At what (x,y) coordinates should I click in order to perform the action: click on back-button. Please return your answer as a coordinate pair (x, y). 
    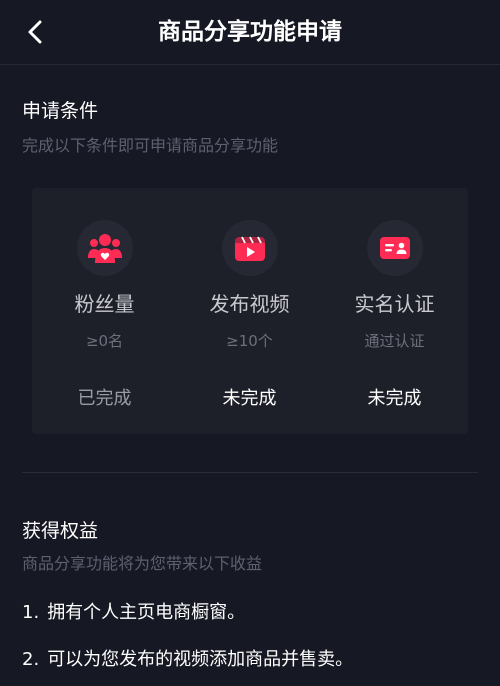
    Looking at the image, I should click on (36, 32).